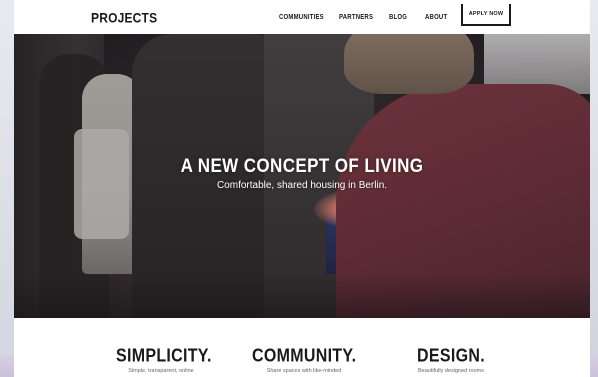  What do you see at coordinates (7, 188) in the screenshot?
I see `backdrop-left` at bounding box center [7, 188].